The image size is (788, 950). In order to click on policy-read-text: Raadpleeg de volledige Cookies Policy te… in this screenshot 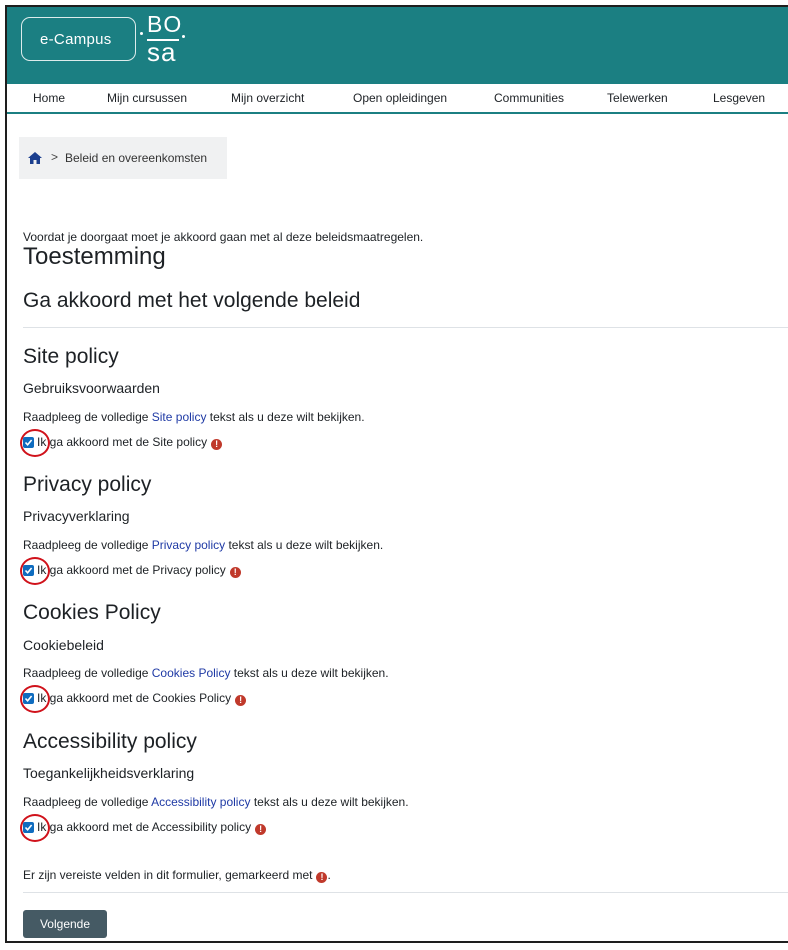, I will do `click(206, 673)`.